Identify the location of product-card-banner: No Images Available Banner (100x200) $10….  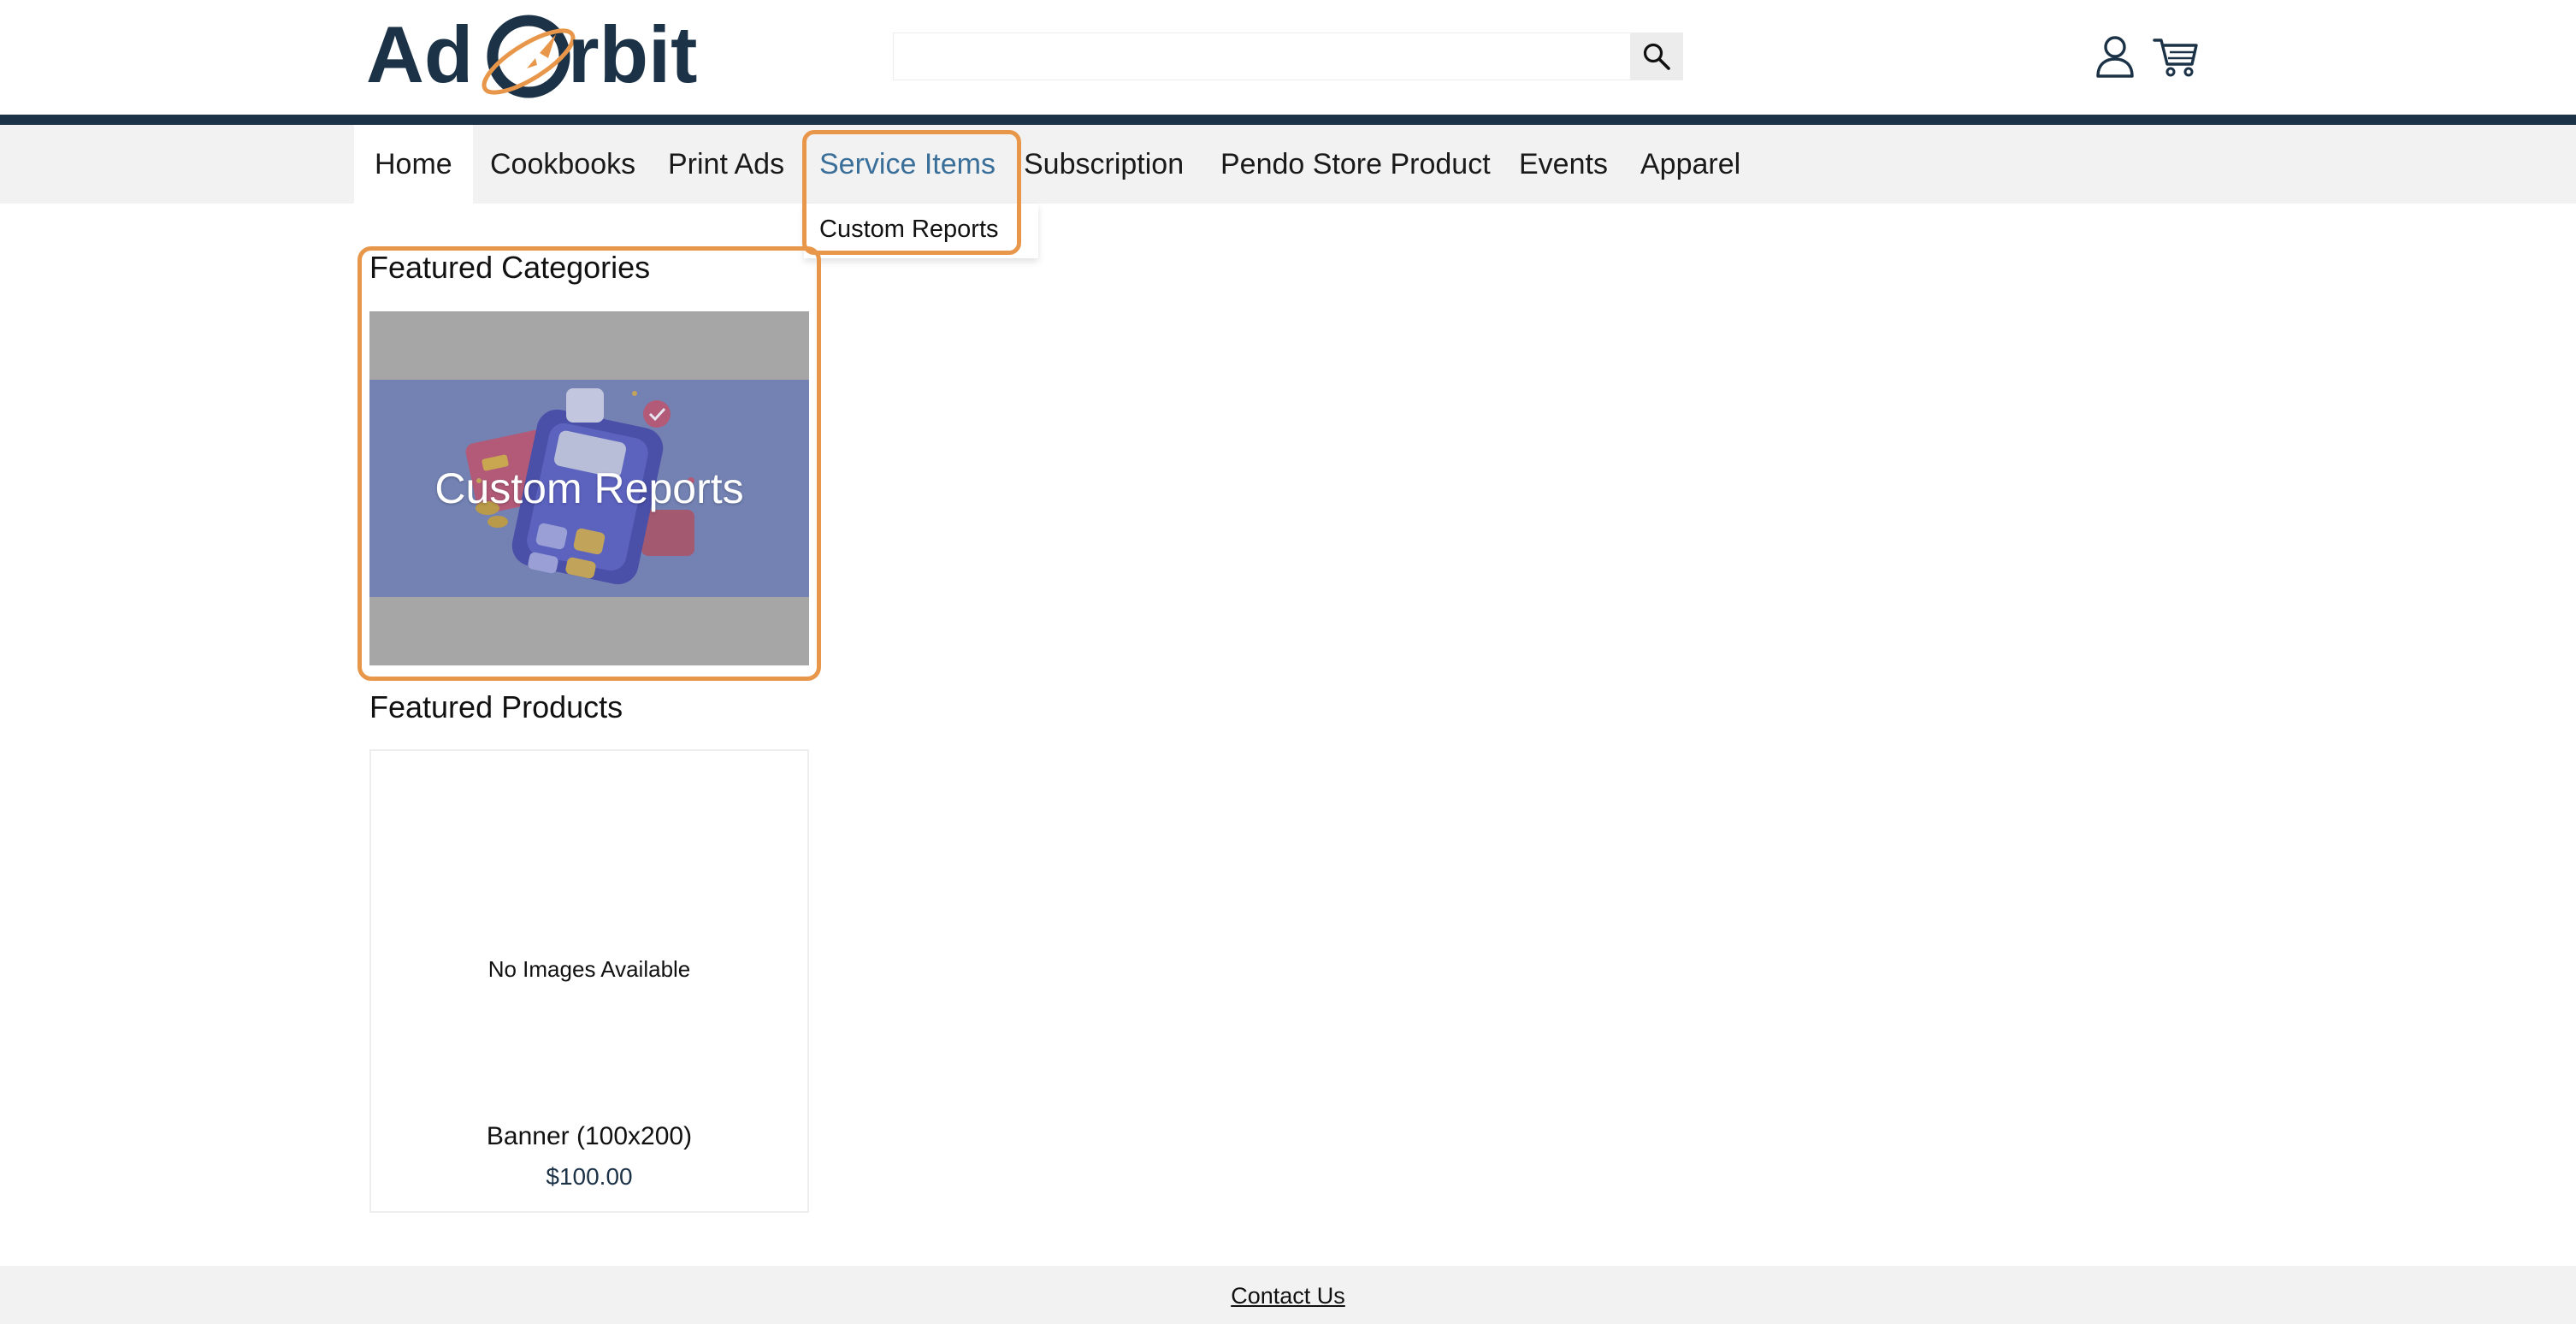
(589, 981).